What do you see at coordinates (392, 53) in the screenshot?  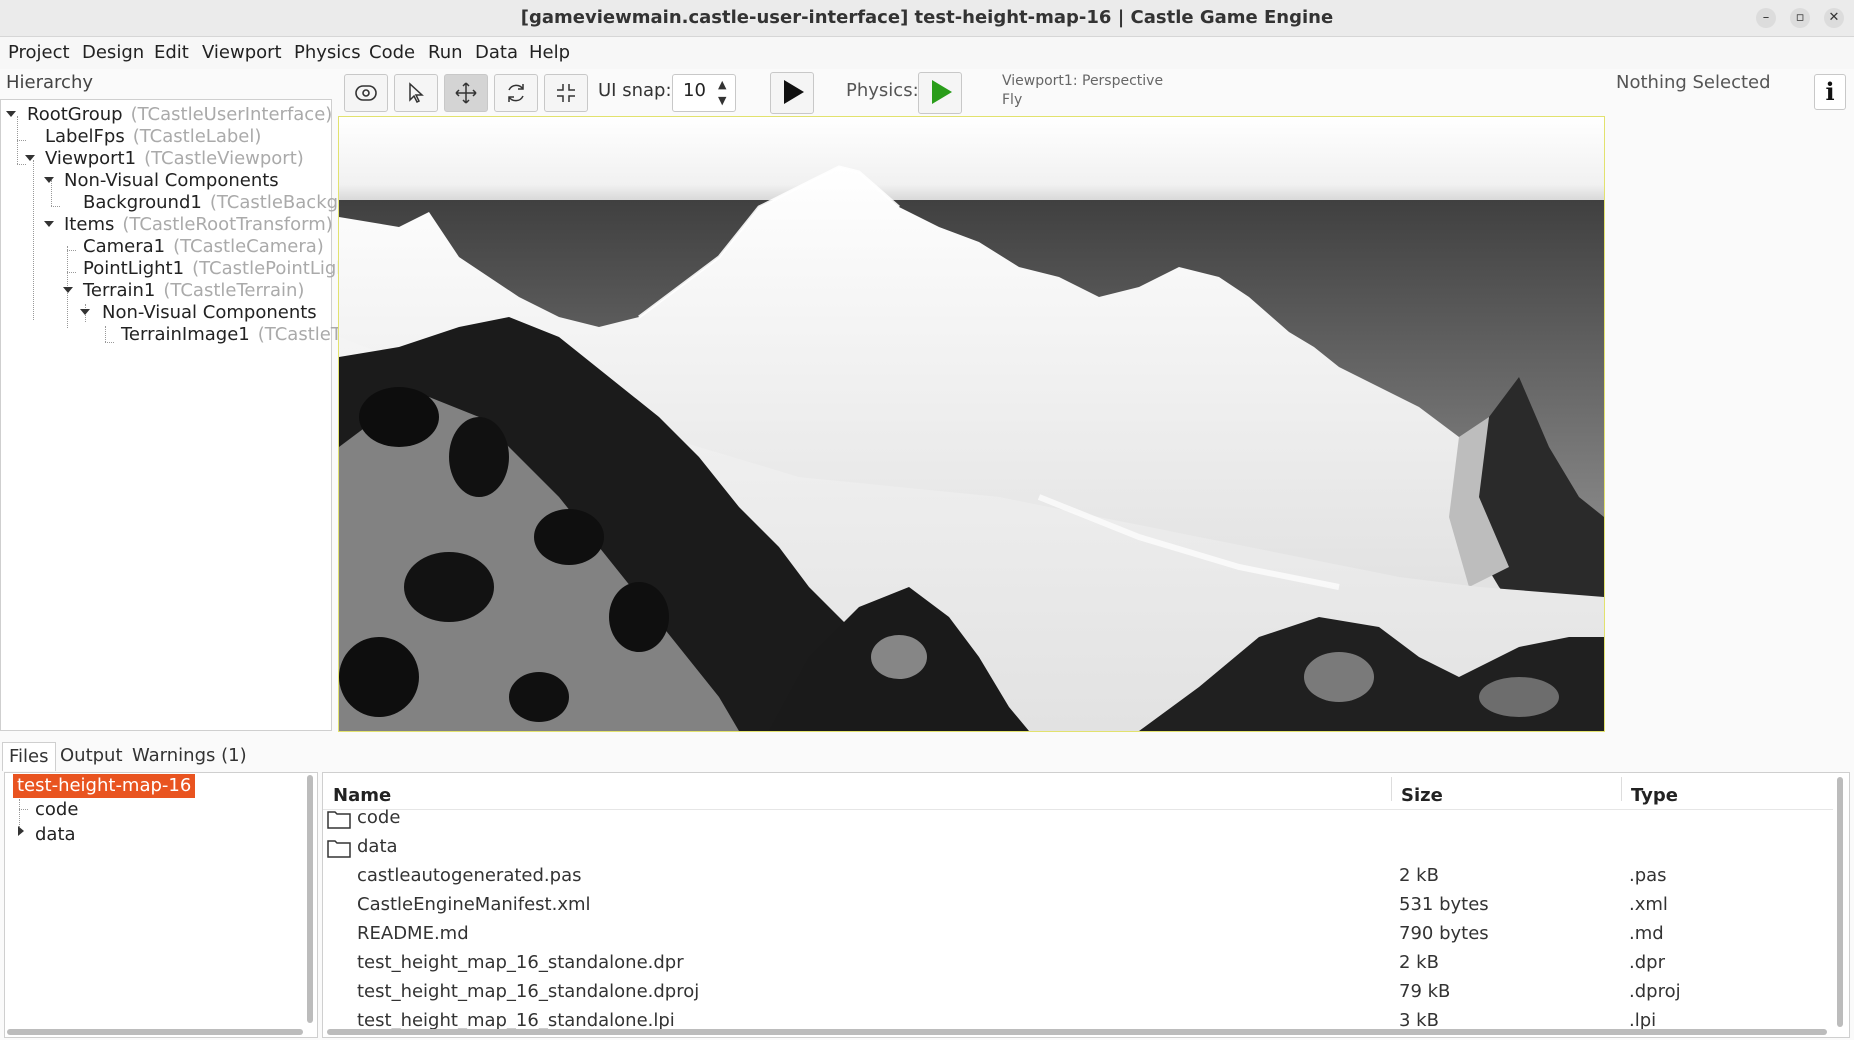 I see `menu-code: Code` at bounding box center [392, 53].